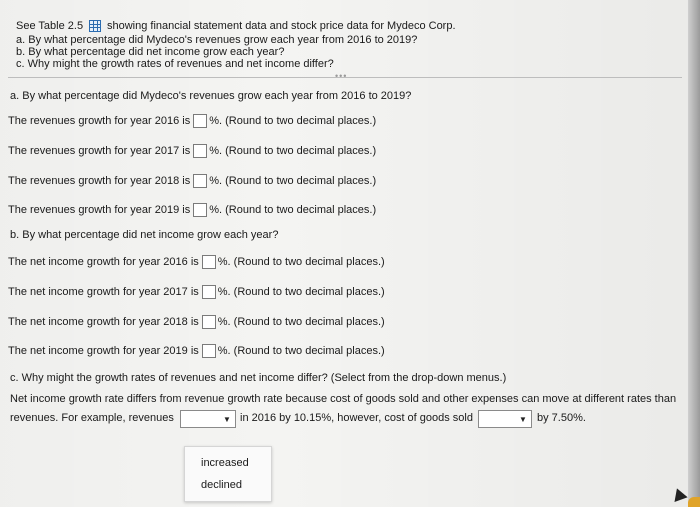  What do you see at coordinates (228, 474) in the screenshot?
I see `dropdown-menu: increased declined` at bounding box center [228, 474].